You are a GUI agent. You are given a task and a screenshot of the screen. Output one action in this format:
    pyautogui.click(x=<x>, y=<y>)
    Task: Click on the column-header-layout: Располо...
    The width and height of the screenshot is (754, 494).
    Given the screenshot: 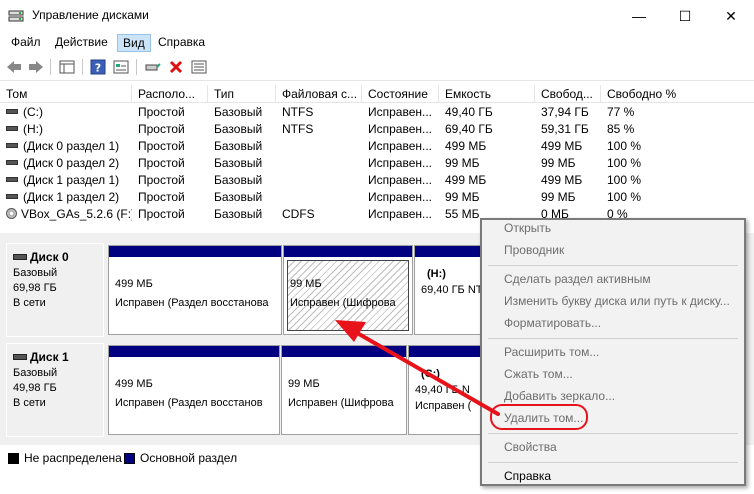 What is the action you would take?
    pyautogui.click(x=170, y=94)
    